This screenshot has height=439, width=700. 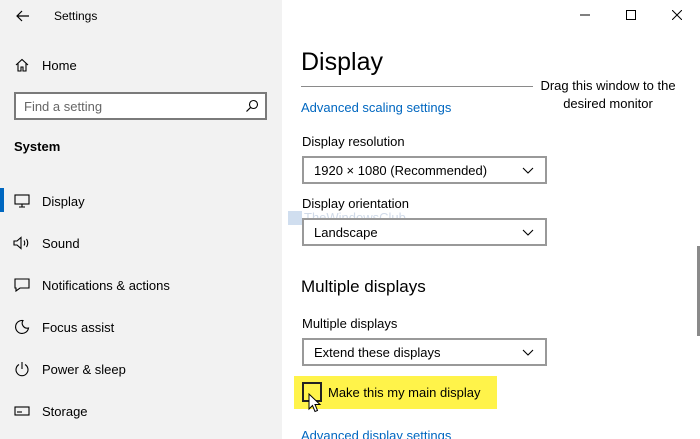 I want to click on close-icon, so click(x=677, y=15).